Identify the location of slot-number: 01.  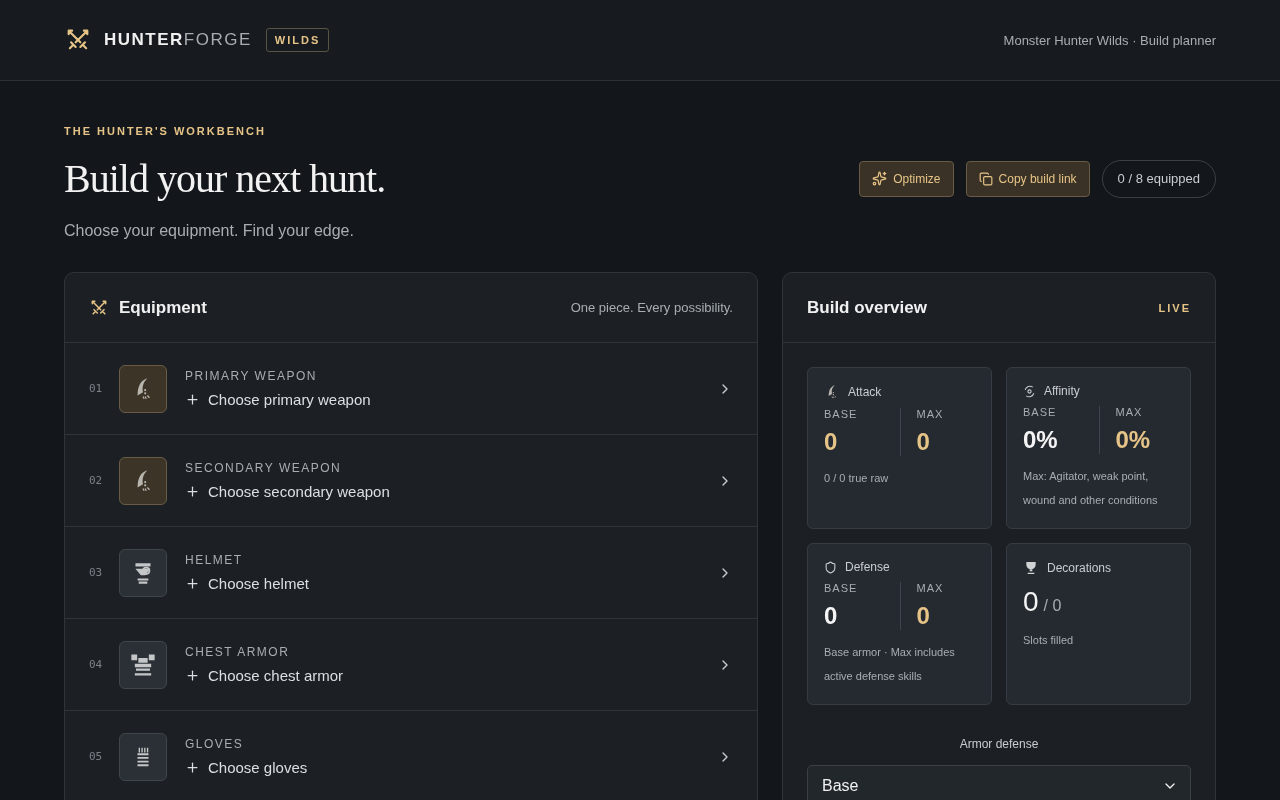
(96, 388).